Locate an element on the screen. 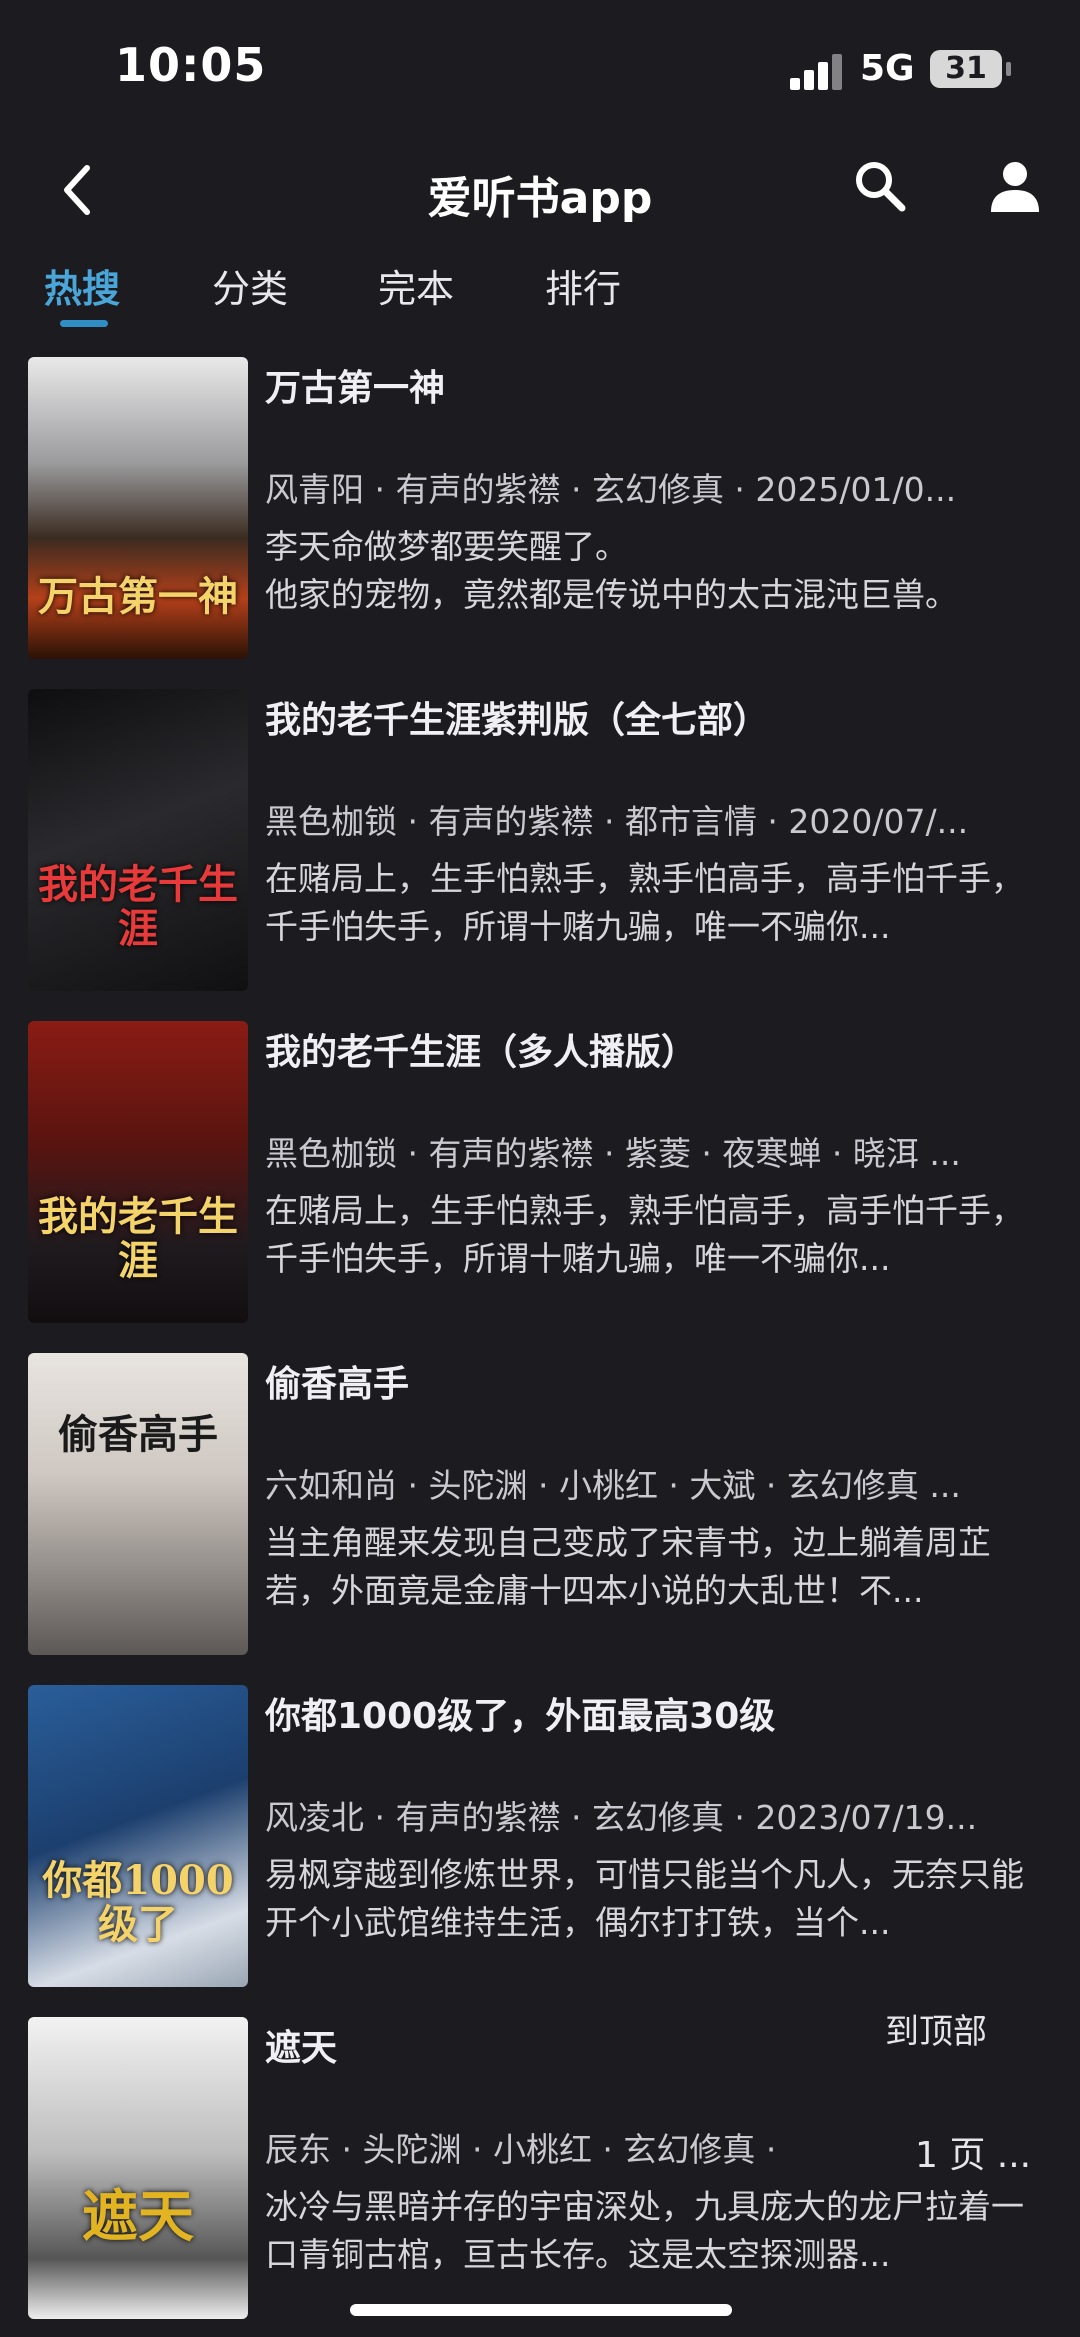  user-icon is located at coordinates (1015, 187).